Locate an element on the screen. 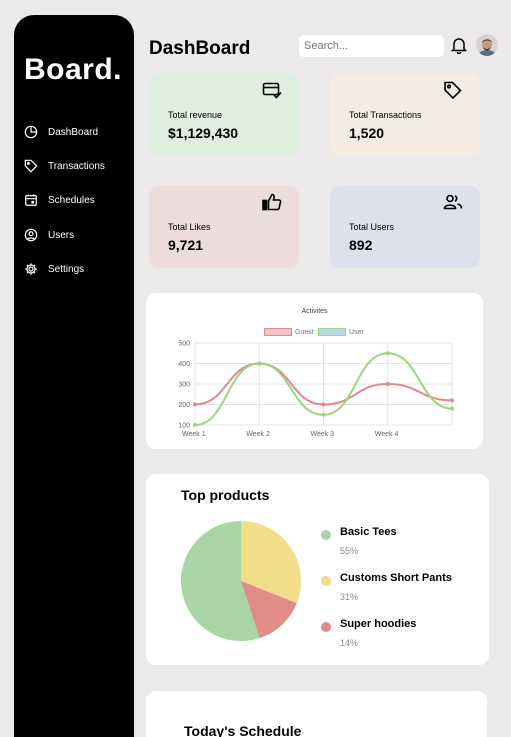 This screenshot has width=511, height=737. sidebar-item-schedules: Schedules is located at coordinates (59, 200).